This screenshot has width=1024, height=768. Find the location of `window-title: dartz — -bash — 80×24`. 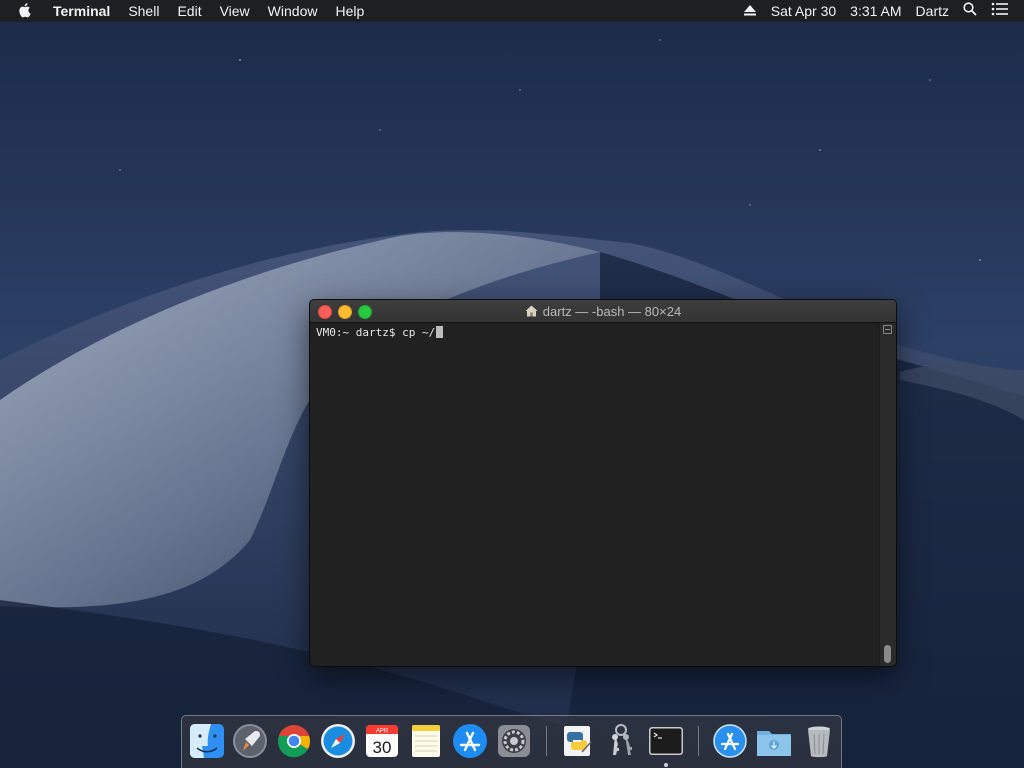

window-title: dartz — -bash — 80×24 is located at coordinates (603, 311).